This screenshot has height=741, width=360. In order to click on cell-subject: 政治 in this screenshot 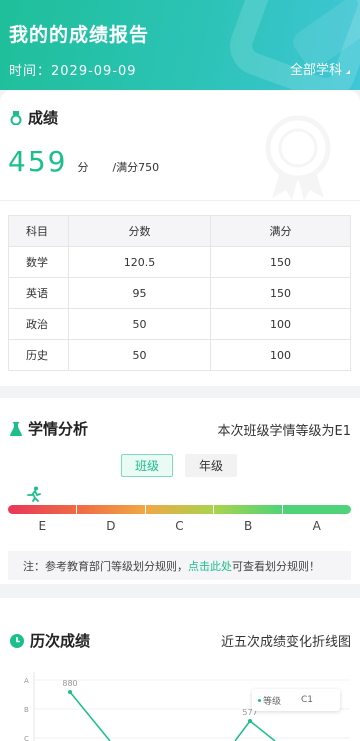, I will do `click(38, 324)`.